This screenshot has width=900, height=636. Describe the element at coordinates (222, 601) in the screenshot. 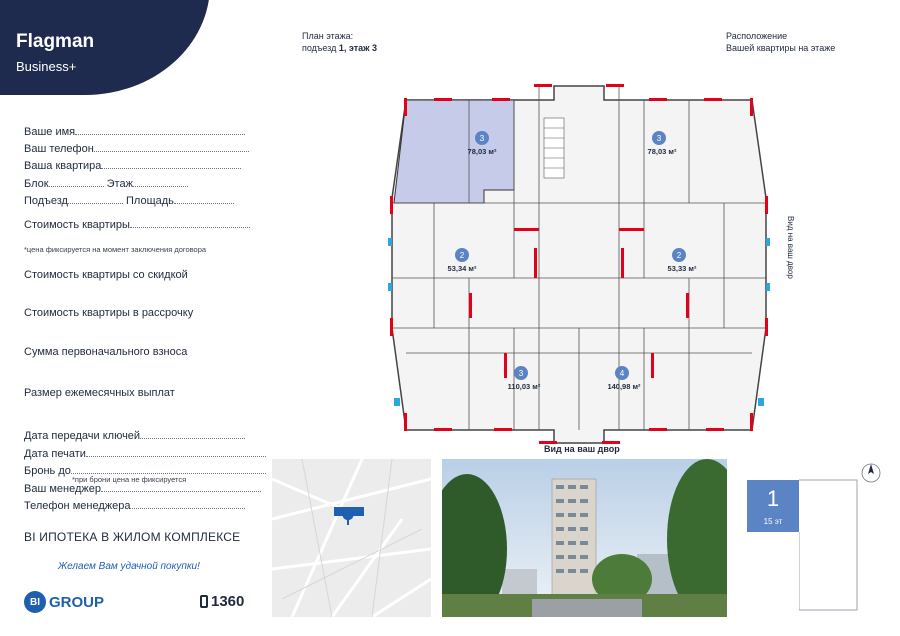

I see `phone-number: 1360` at that location.